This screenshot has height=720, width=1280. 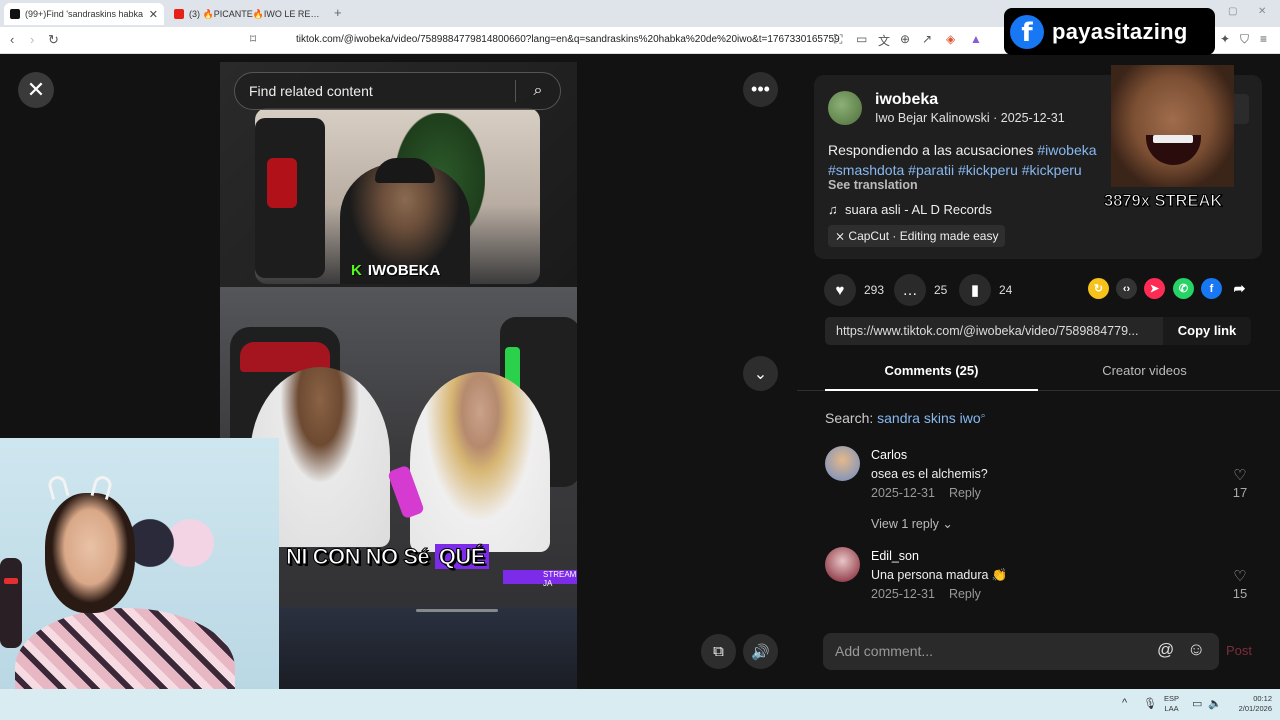 What do you see at coordinates (760, 89) in the screenshot?
I see `more-options-button: •••` at bounding box center [760, 89].